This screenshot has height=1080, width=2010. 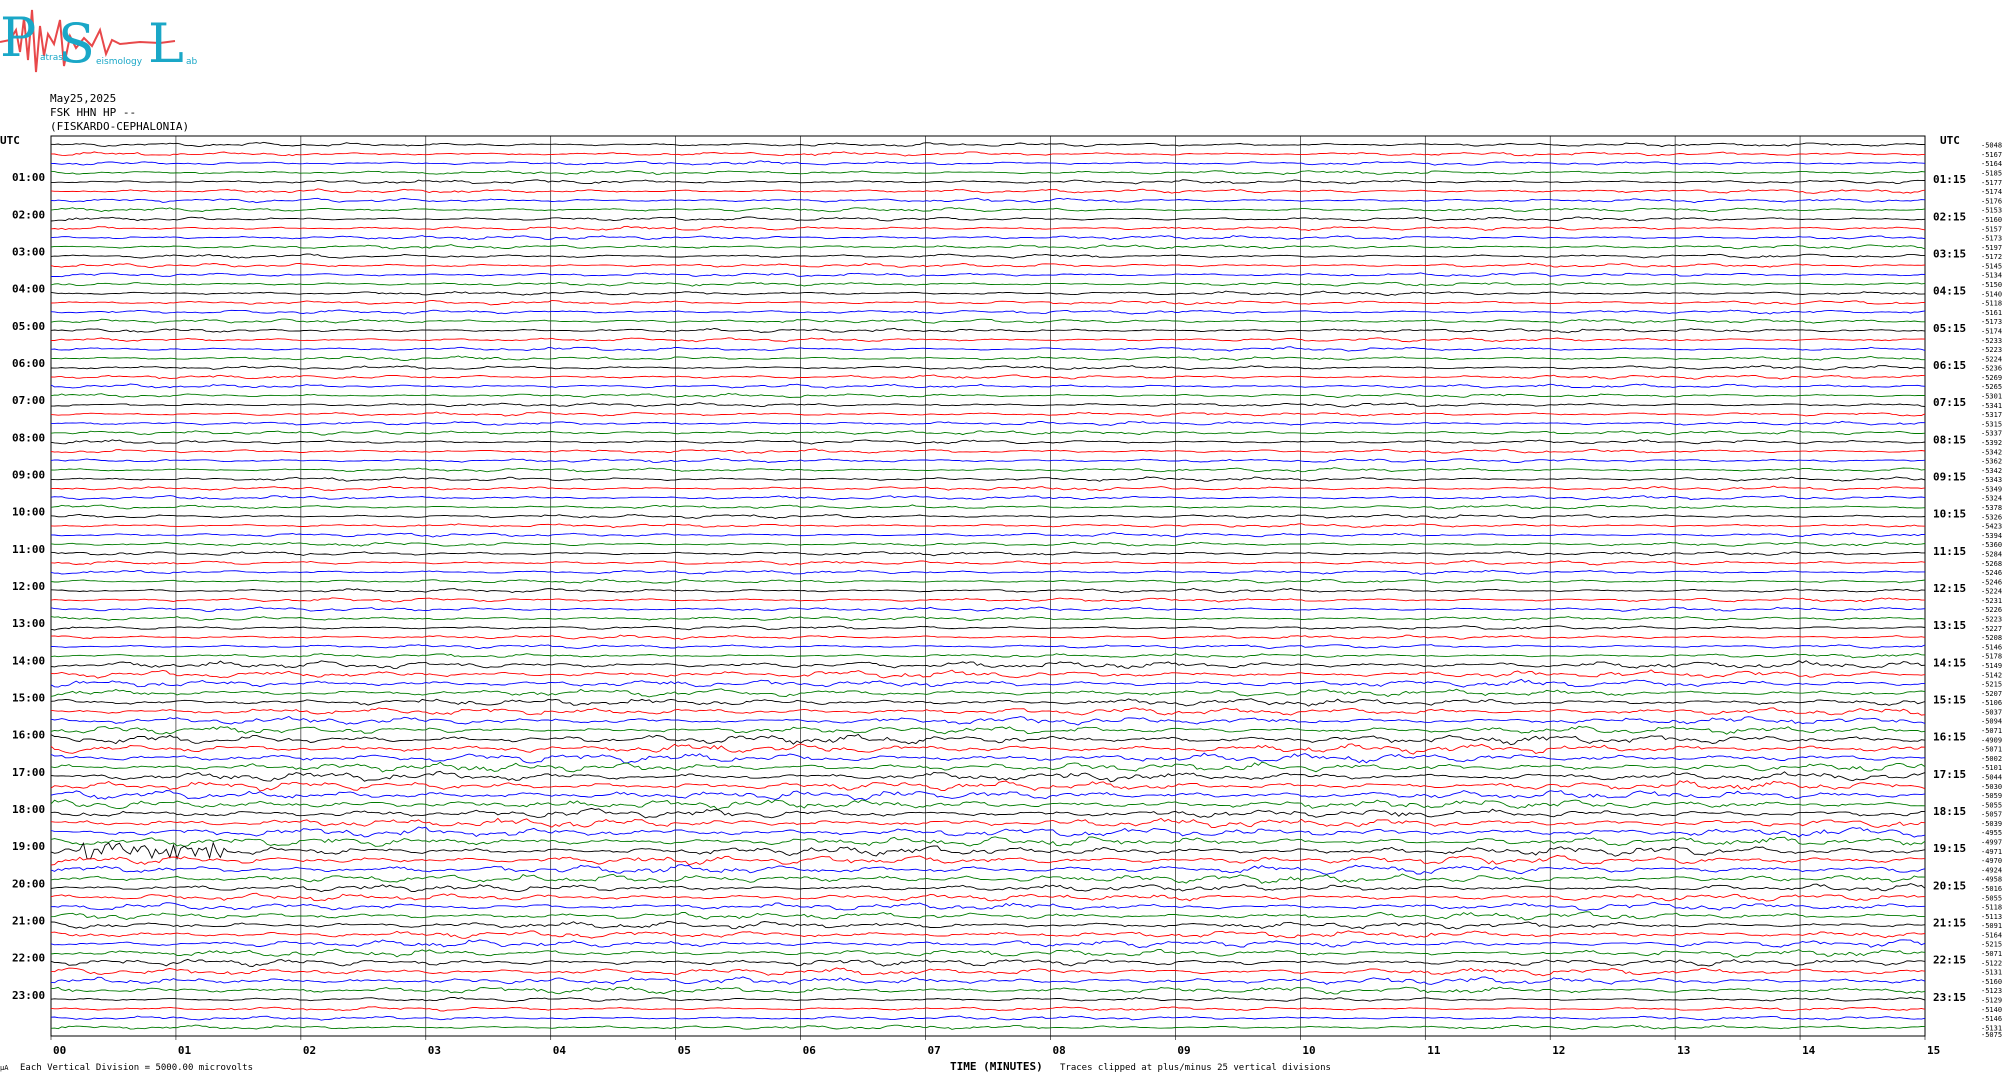 I want to click on trace-offset-label: -5091, so click(x=1991, y=926).